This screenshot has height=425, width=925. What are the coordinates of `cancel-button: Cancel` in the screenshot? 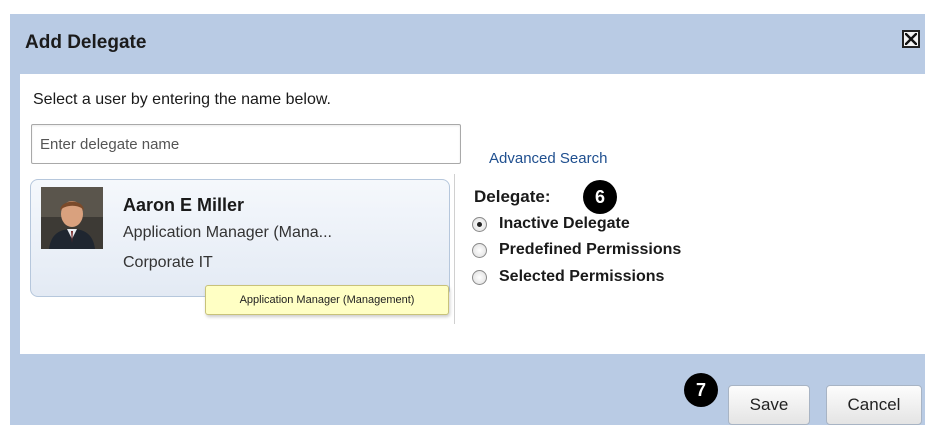 It's located at (874, 405).